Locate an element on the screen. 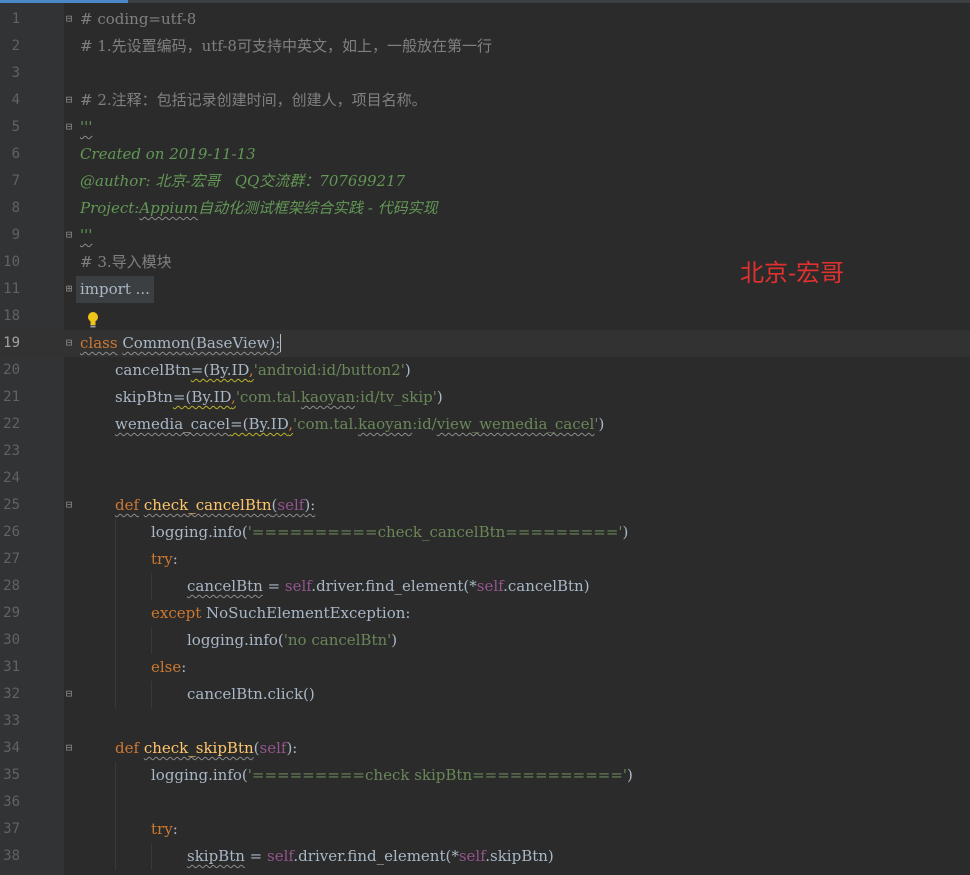 The width and height of the screenshot is (970, 875). code-line: 3 is located at coordinates (485, 73).